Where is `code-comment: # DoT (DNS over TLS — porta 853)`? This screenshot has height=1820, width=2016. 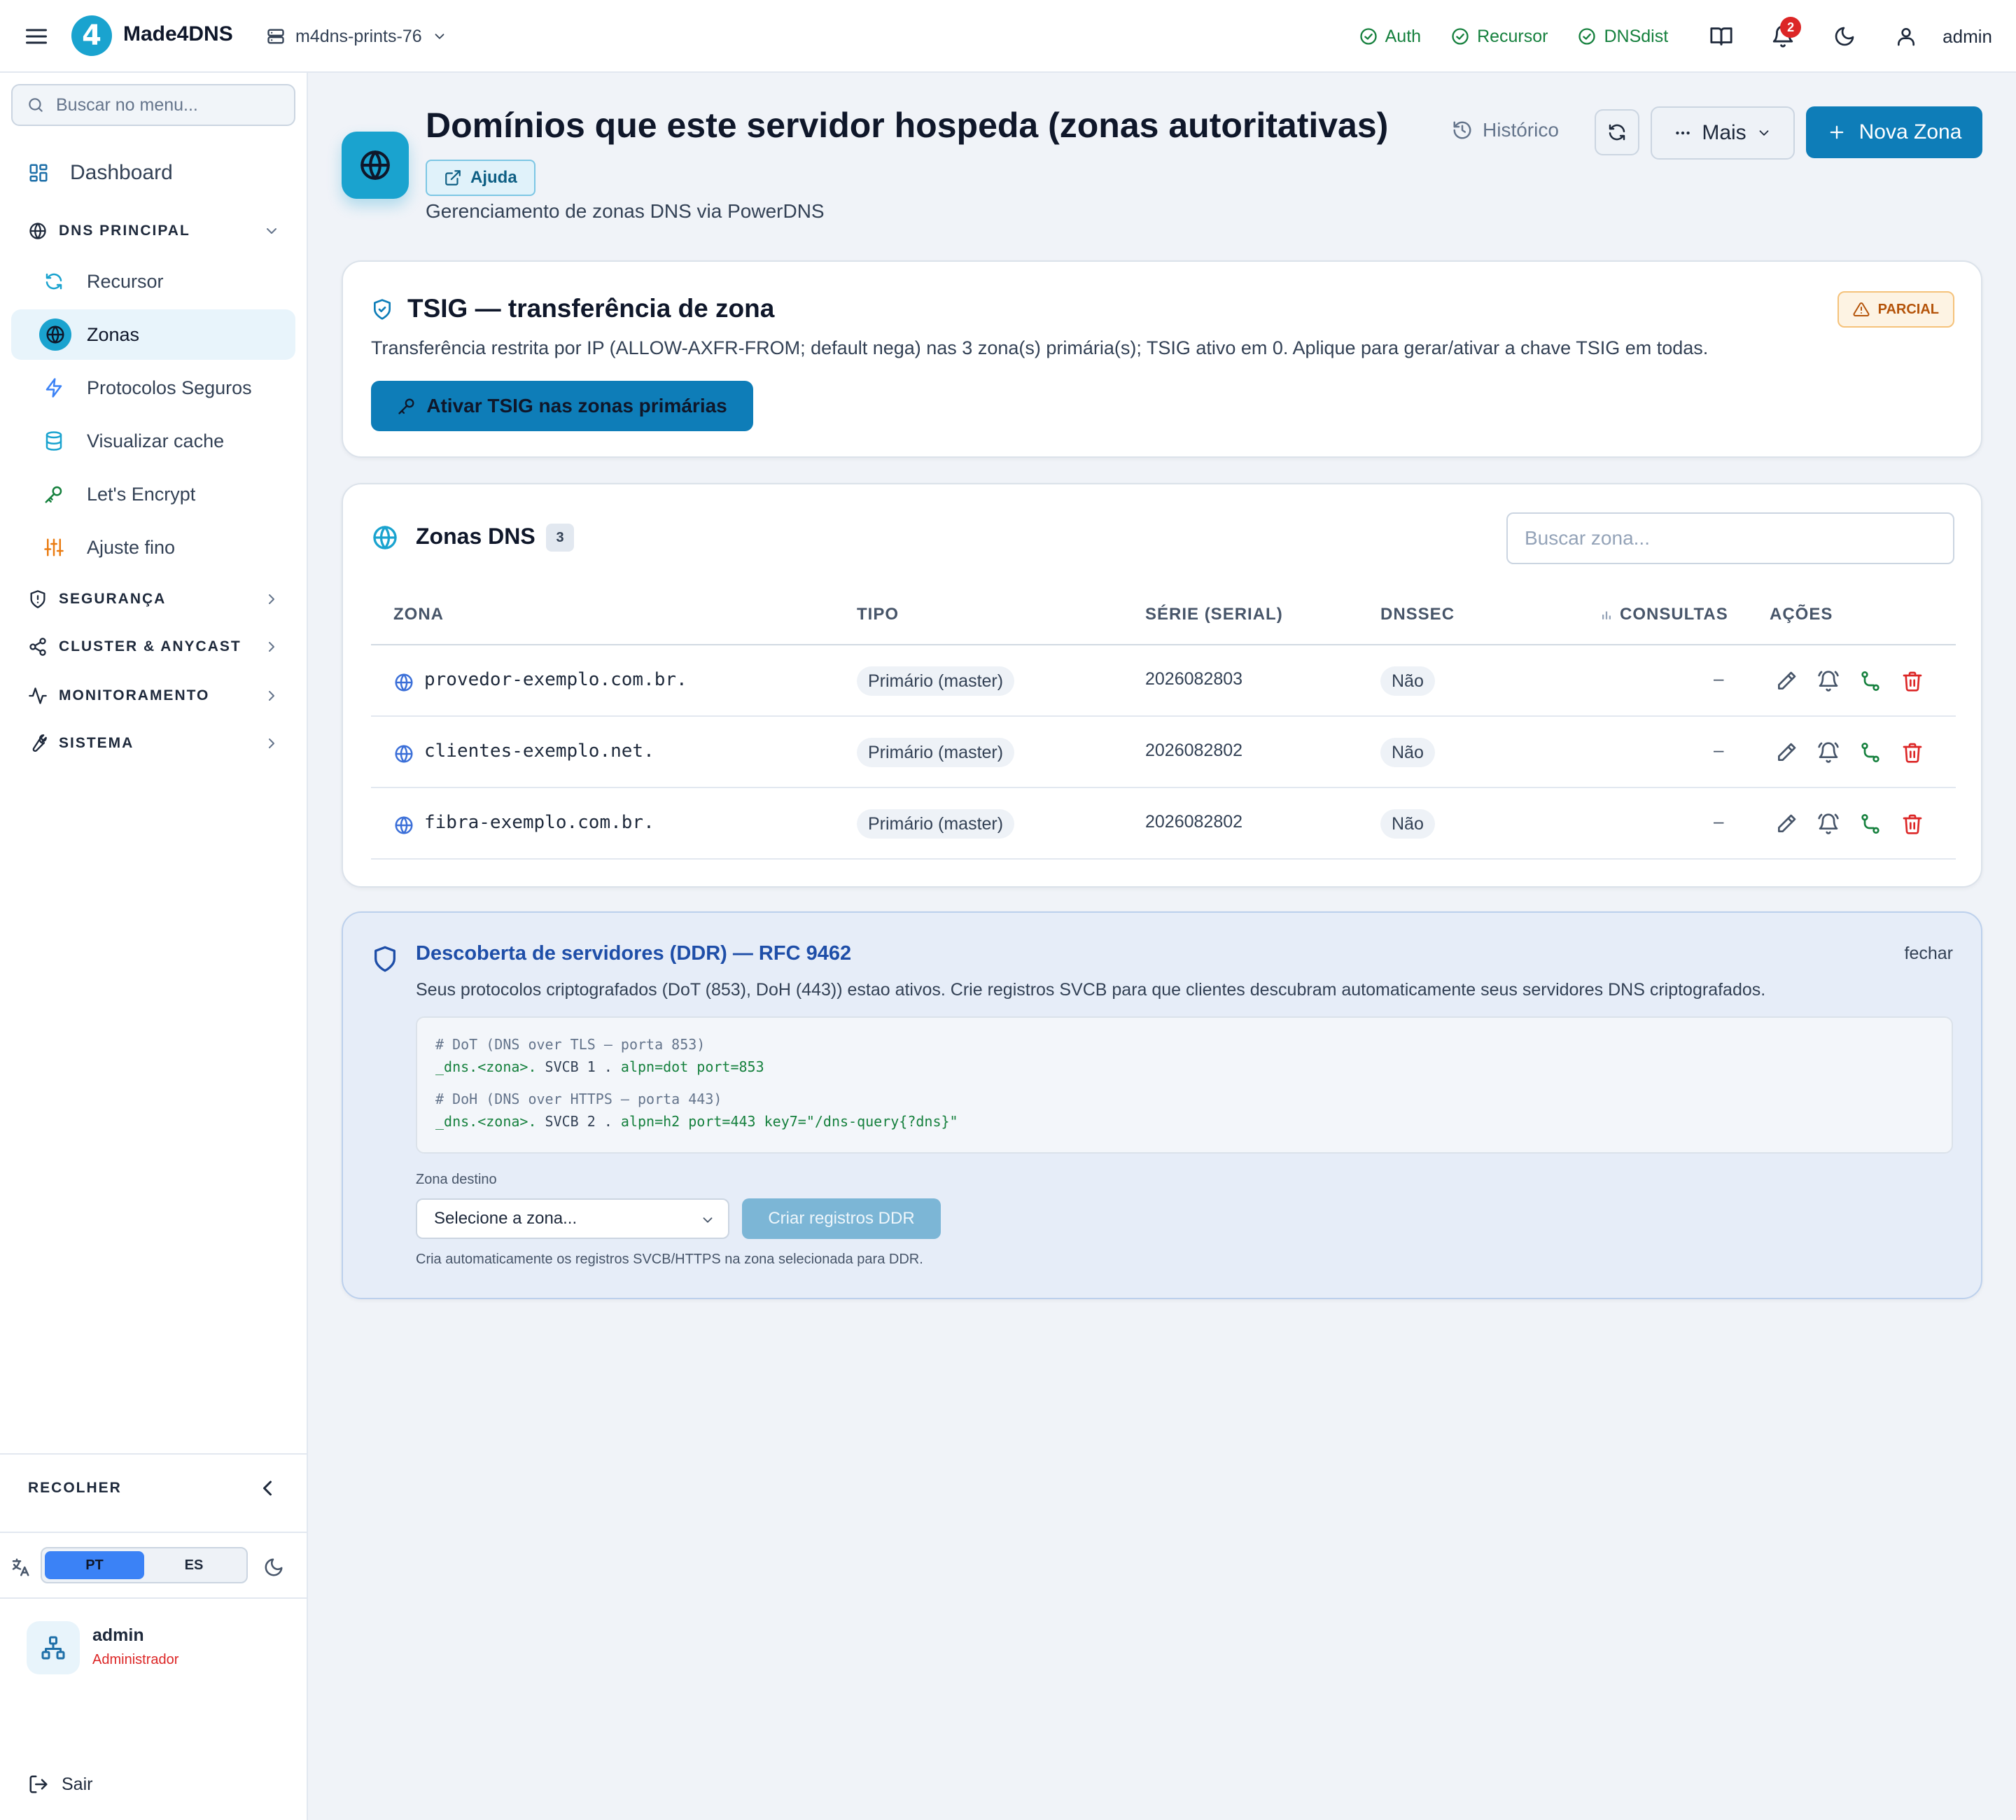 code-comment: # DoT (DNS over TLS — porta 853) is located at coordinates (570, 1044).